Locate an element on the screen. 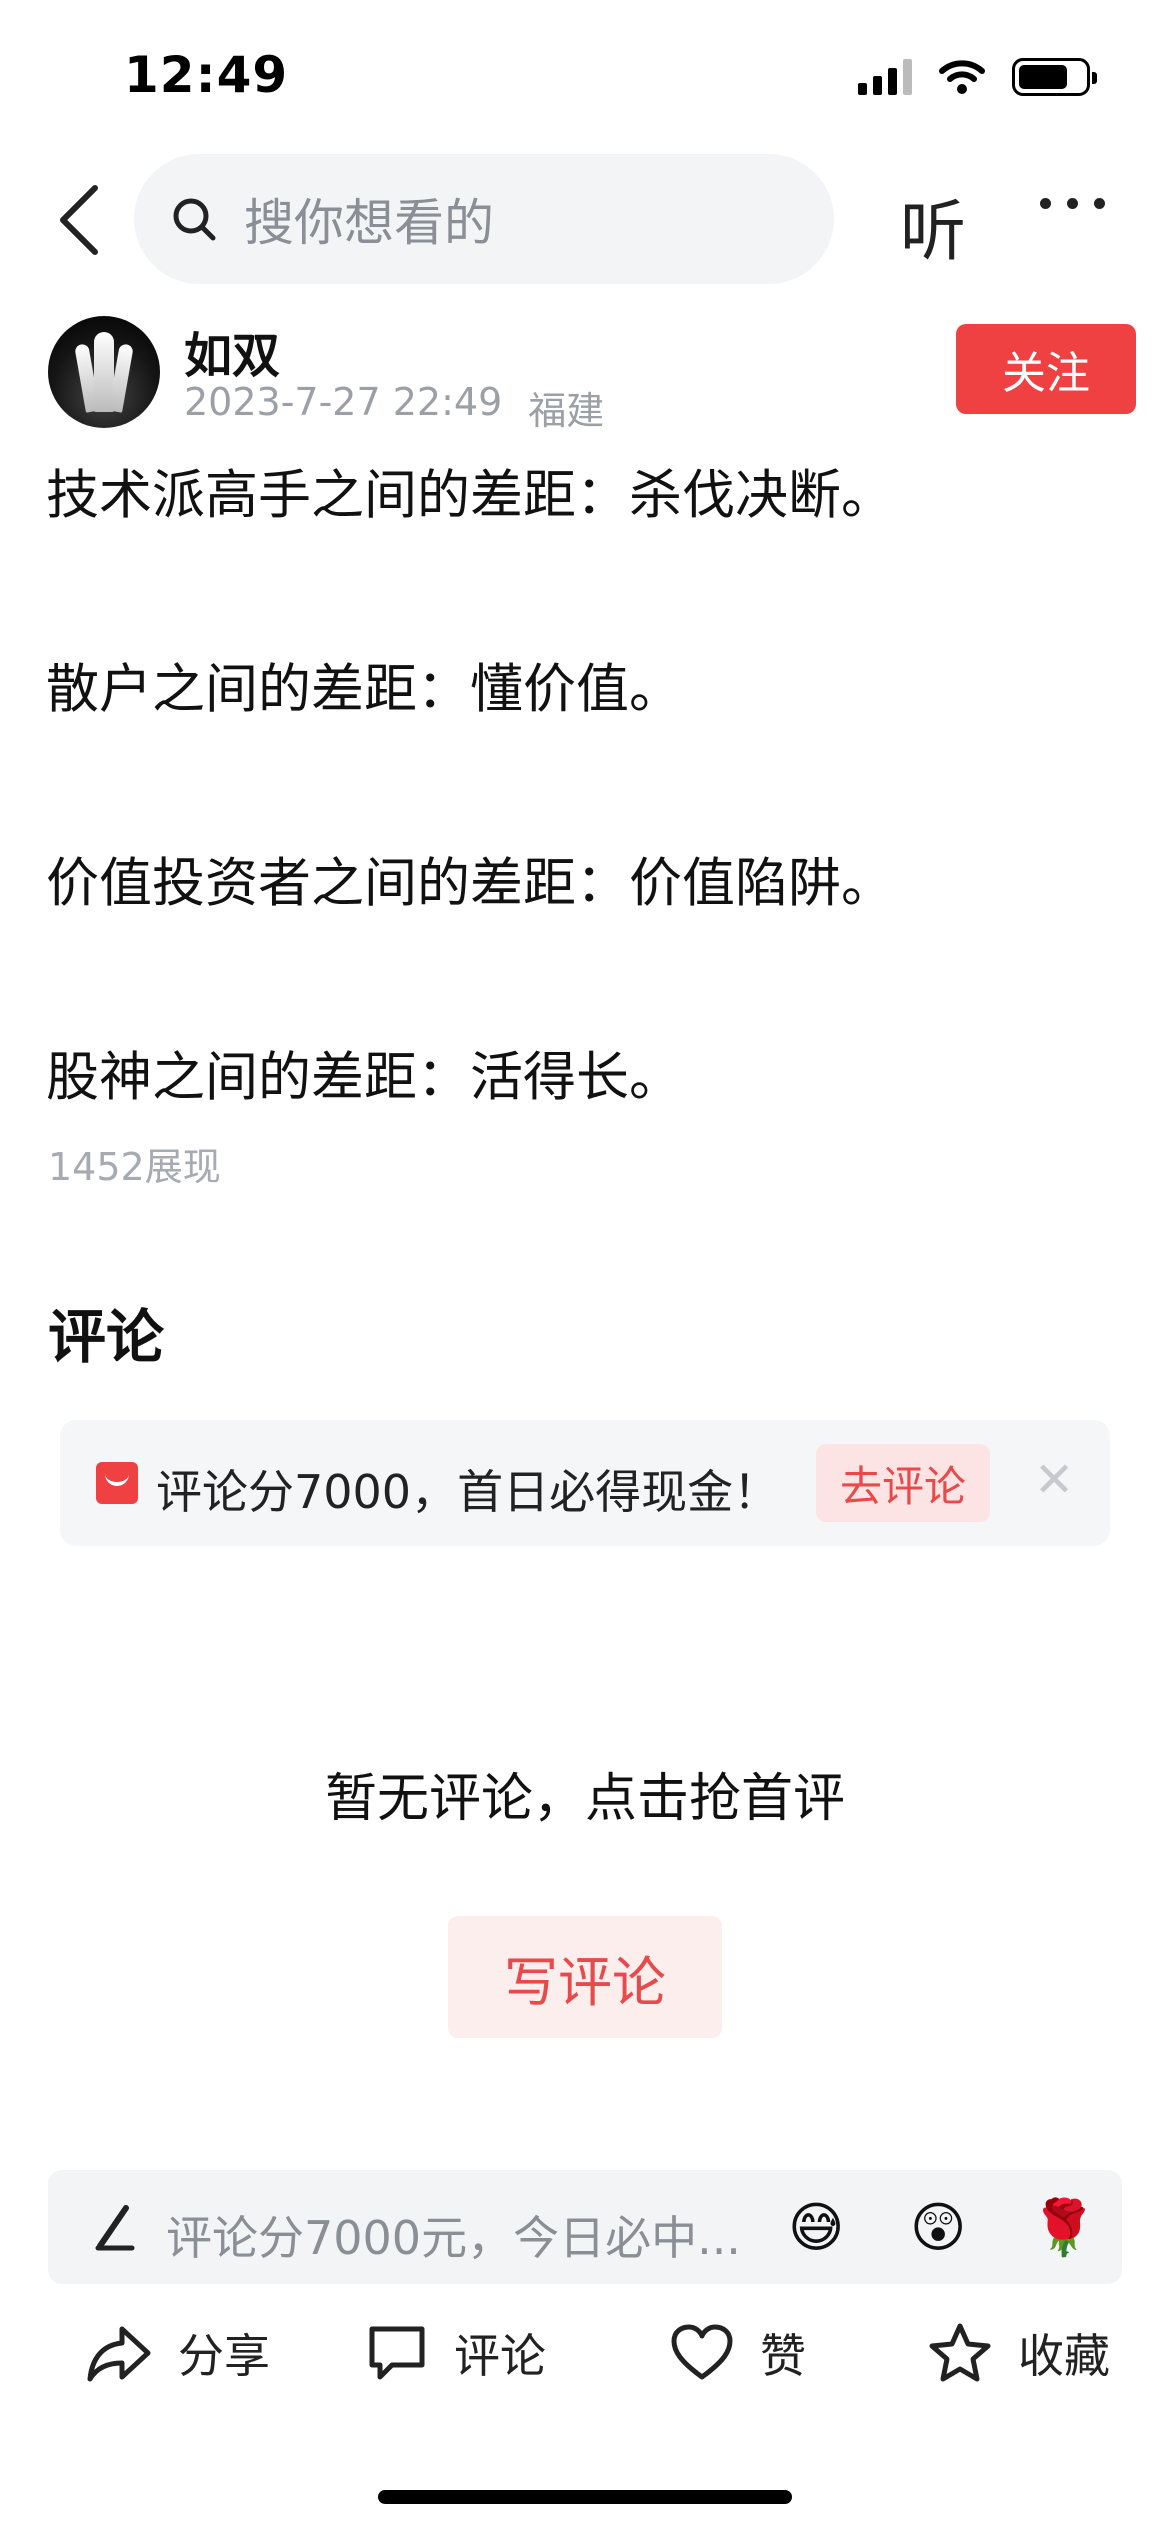  chevron-left-icon is located at coordinates (79, 220).